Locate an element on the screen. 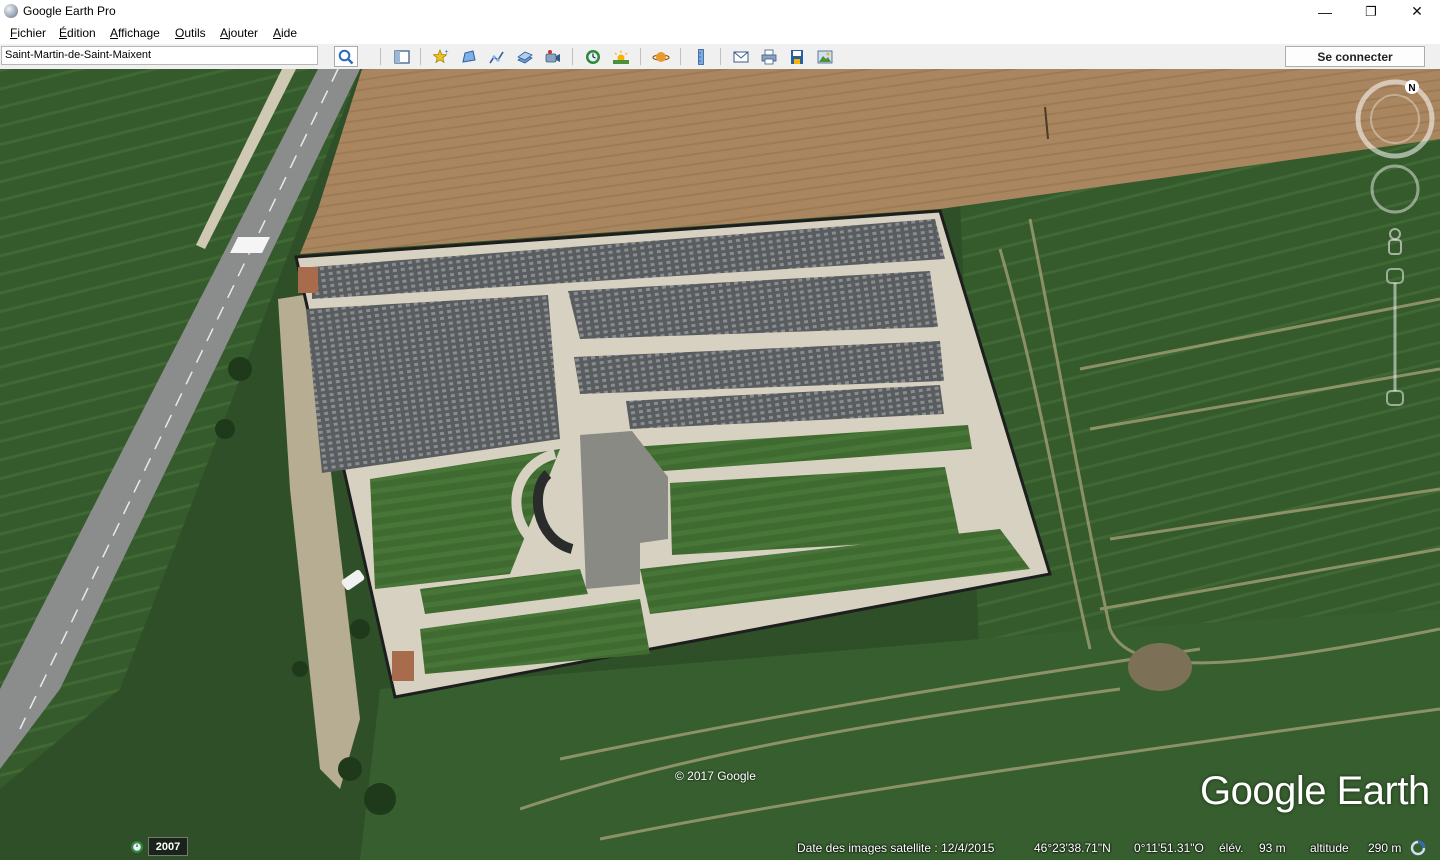 The height and width of the screenshot is (860, 1440). add-polygon-icon is located at coordinates (469, 56).